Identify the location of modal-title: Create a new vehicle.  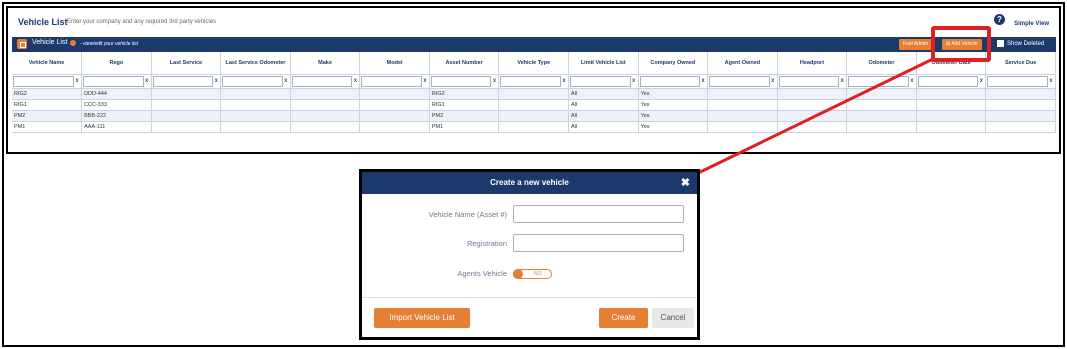
(529, 182).